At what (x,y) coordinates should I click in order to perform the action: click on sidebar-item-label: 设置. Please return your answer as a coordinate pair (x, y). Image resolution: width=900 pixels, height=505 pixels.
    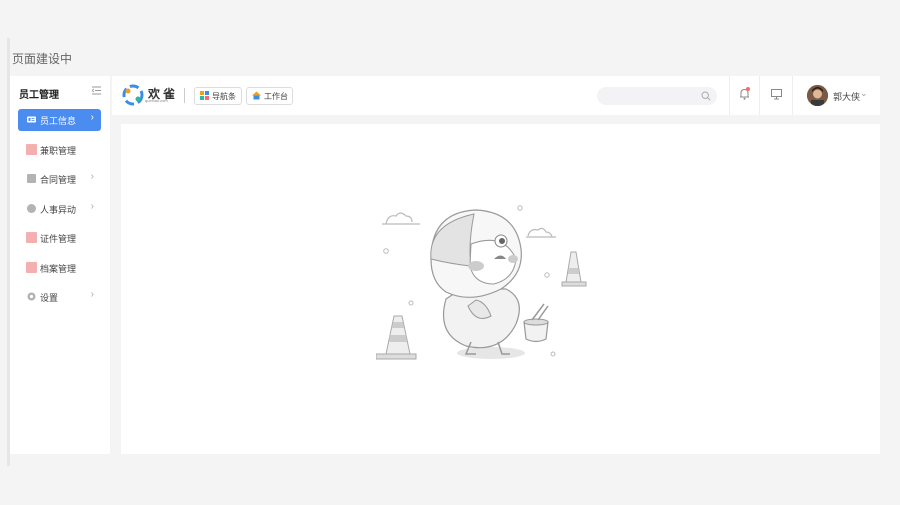
    Looking at the image, I should click on (49, 298).